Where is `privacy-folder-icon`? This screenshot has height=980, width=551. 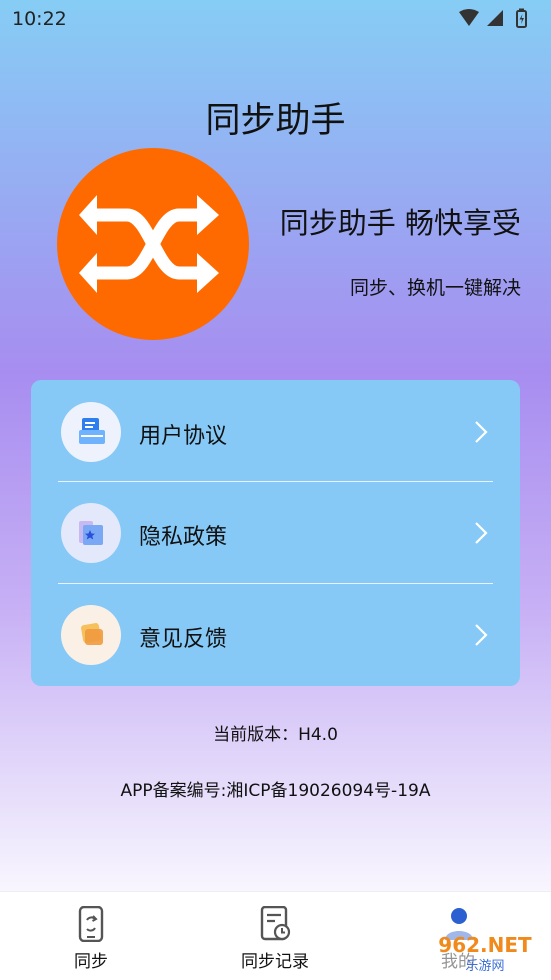
privacy-folder-icon is located at coordinates (91, 533).